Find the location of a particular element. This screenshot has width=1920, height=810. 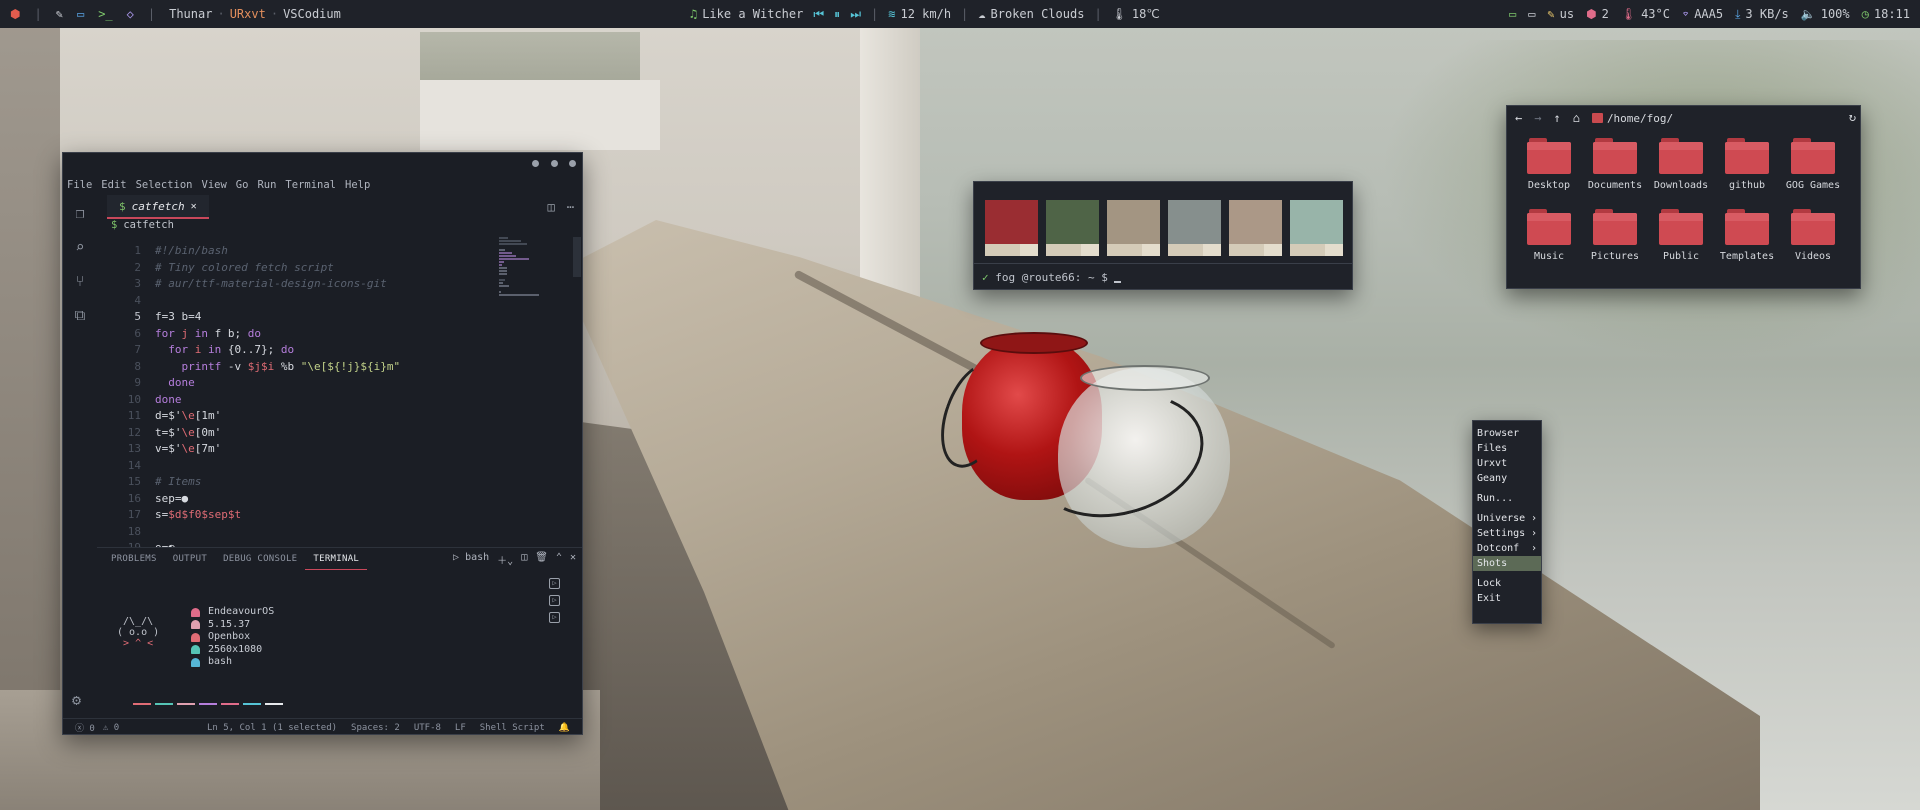

menu-item-shots: Shots is located at coordinates (1507, 563).